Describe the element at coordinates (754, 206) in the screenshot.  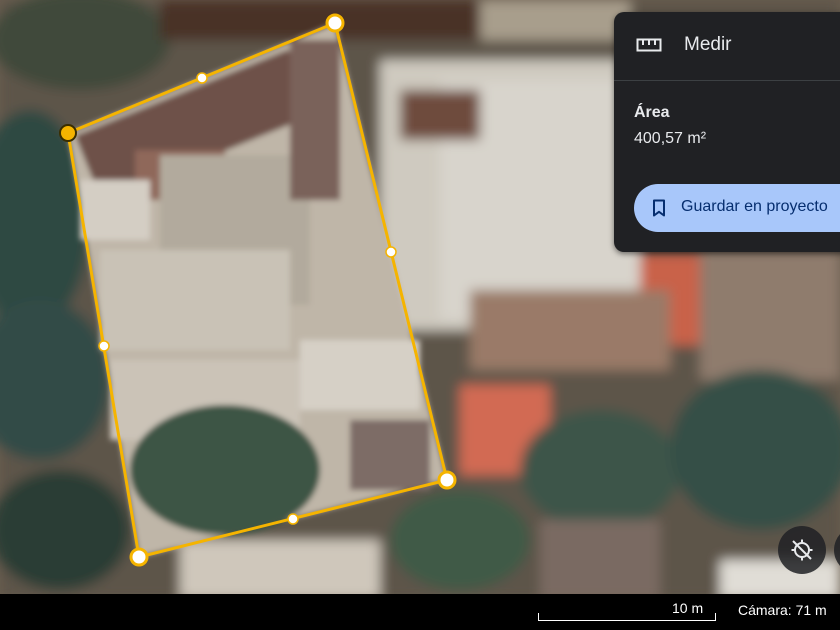
I see `save-to-project-label: Guardar en proyecto` at that location.